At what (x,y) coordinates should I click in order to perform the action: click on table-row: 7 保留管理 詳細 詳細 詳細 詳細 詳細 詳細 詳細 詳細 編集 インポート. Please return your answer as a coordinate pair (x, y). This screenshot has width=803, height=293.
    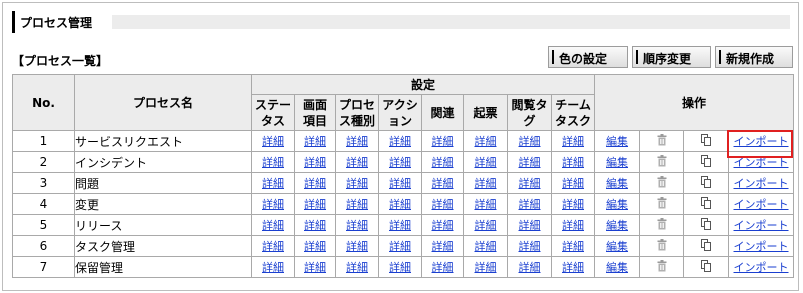
    Looking at the image, I should click on (403, 267).